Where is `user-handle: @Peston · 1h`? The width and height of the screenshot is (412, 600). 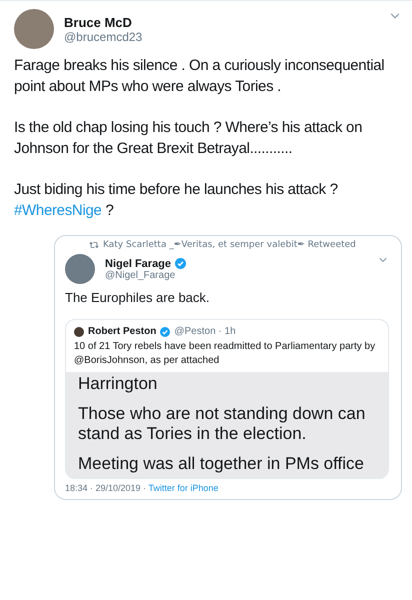
user-handle: @Peston · 1h is located at coordinates (205, 331).